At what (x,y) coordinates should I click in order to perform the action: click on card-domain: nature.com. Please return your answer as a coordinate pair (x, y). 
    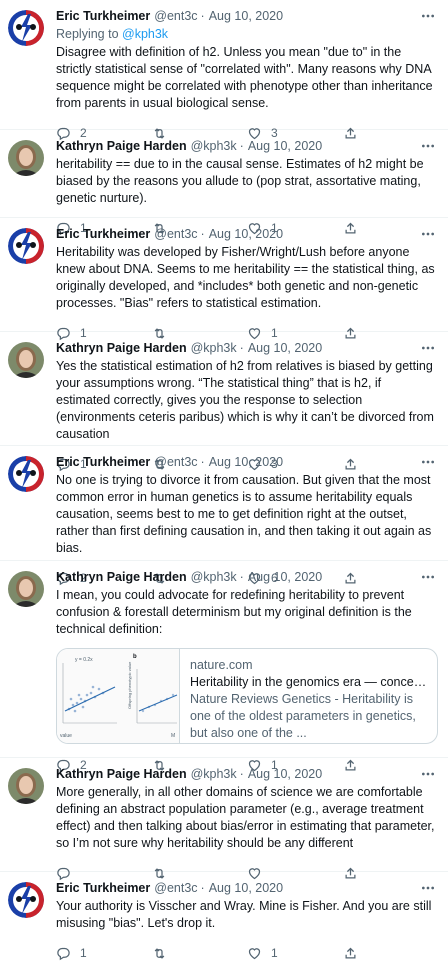
    Looking at the image, I should click on (221, 665).